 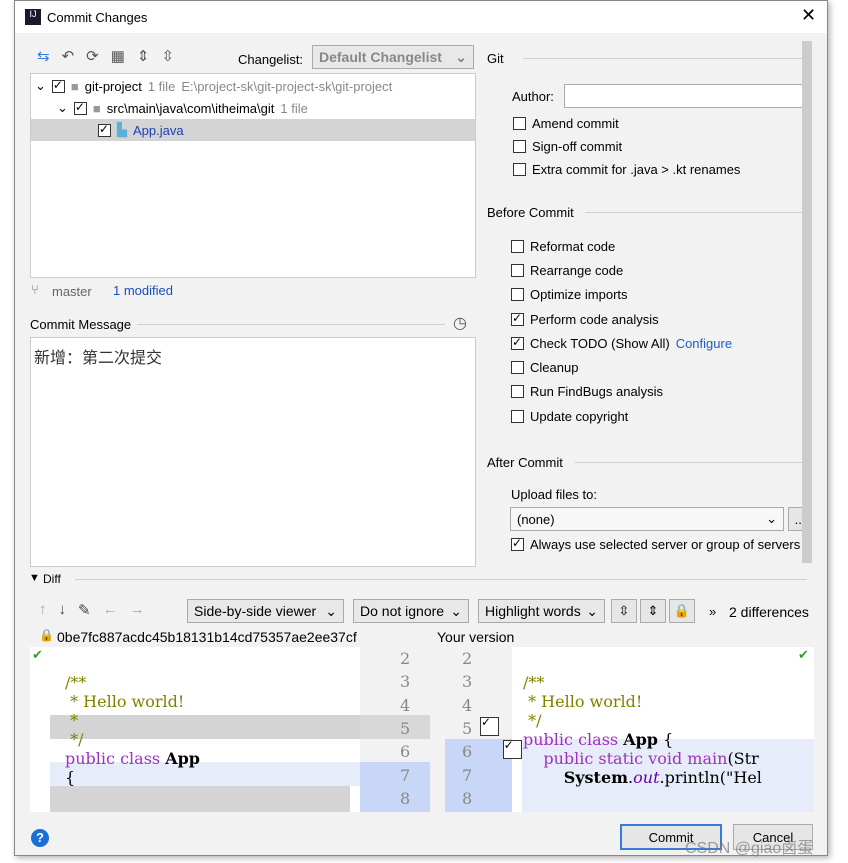 I want to click on show-diff-icon: ⇆, so click(x=43, y=56).